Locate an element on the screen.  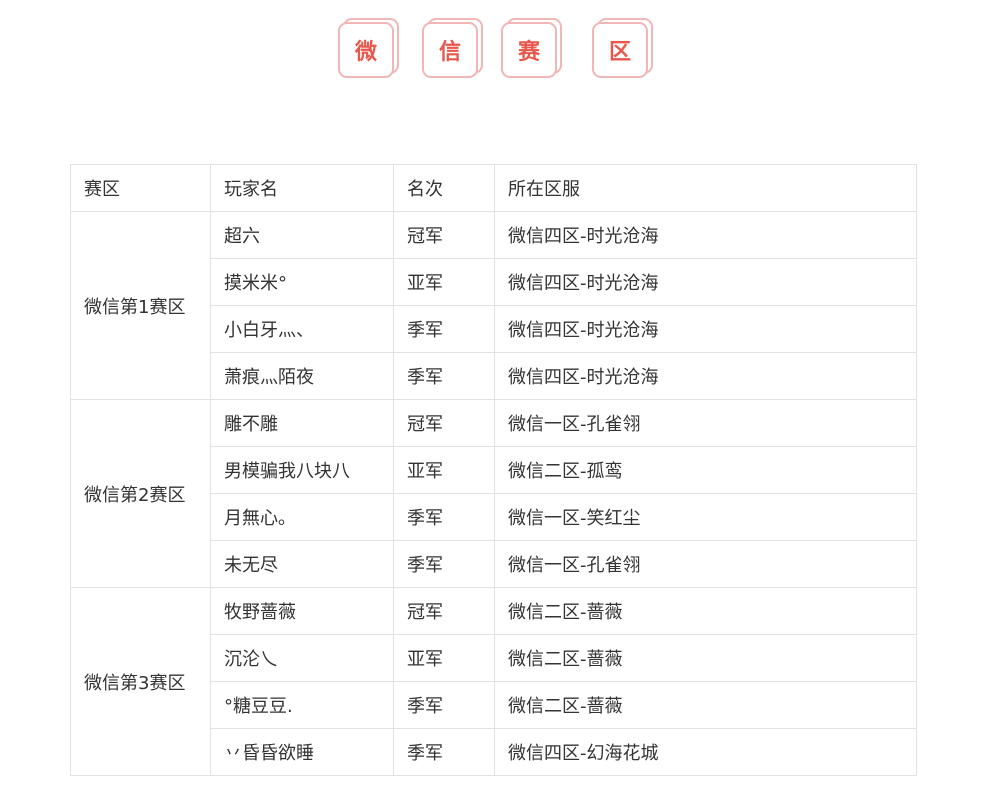
table-header-row: 赛区 玩家名 名次 所在区服 is located at coordinates (493, 188).